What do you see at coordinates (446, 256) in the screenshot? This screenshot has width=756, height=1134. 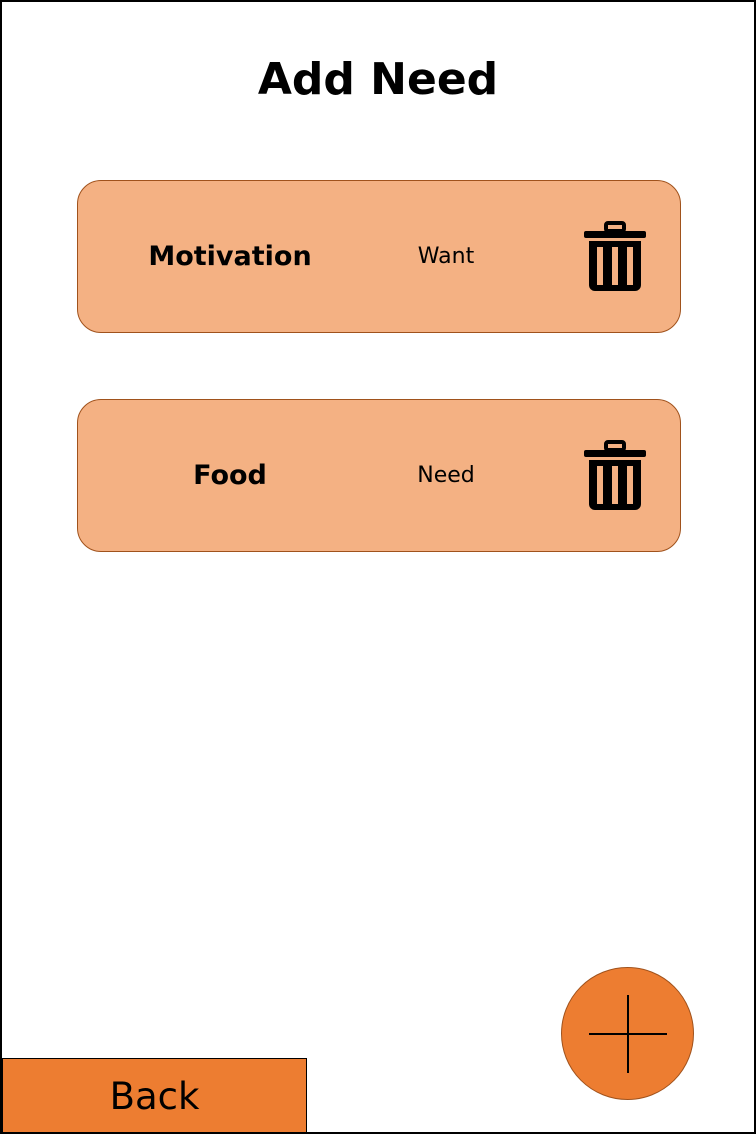 I see `need-type: Want` at bounding box center [446, 256].